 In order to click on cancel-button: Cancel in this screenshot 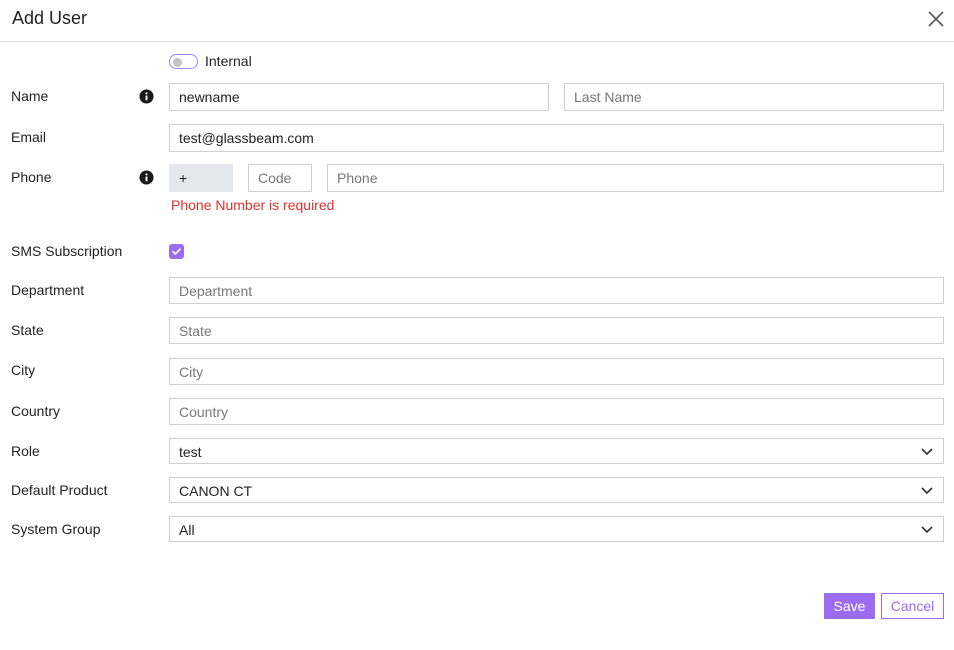, I will do `click(912, 606)`.